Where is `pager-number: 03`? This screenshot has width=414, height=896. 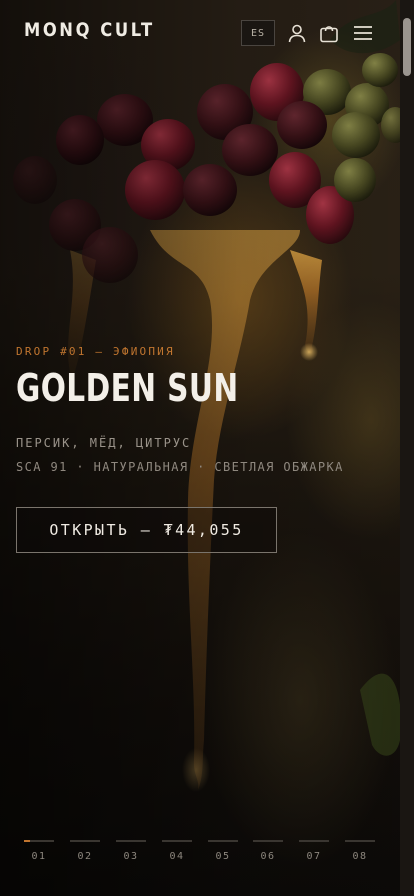 pager-number: 03 is located at coordinates (131, 856).